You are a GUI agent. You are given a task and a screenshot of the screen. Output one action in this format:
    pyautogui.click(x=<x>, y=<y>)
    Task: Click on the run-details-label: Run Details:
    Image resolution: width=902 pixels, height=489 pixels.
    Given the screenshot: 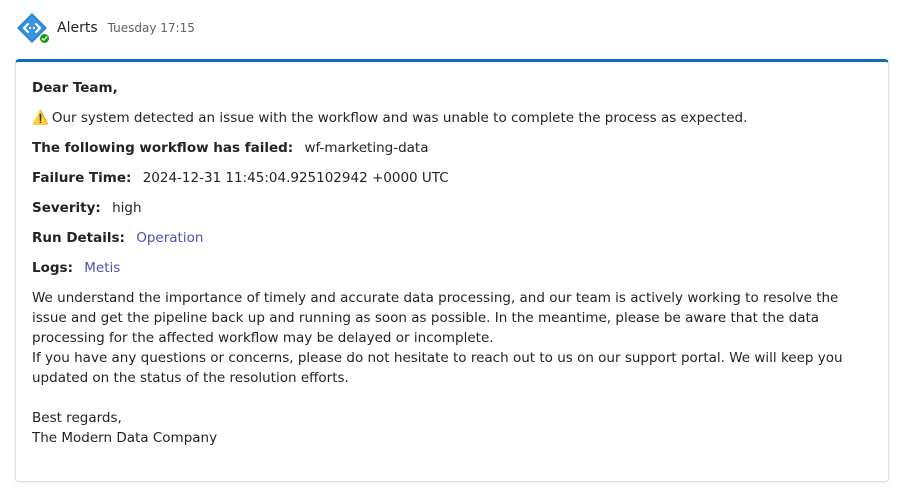 What is the action you would take?
    pyautogui.click(x=78, y=238)
    